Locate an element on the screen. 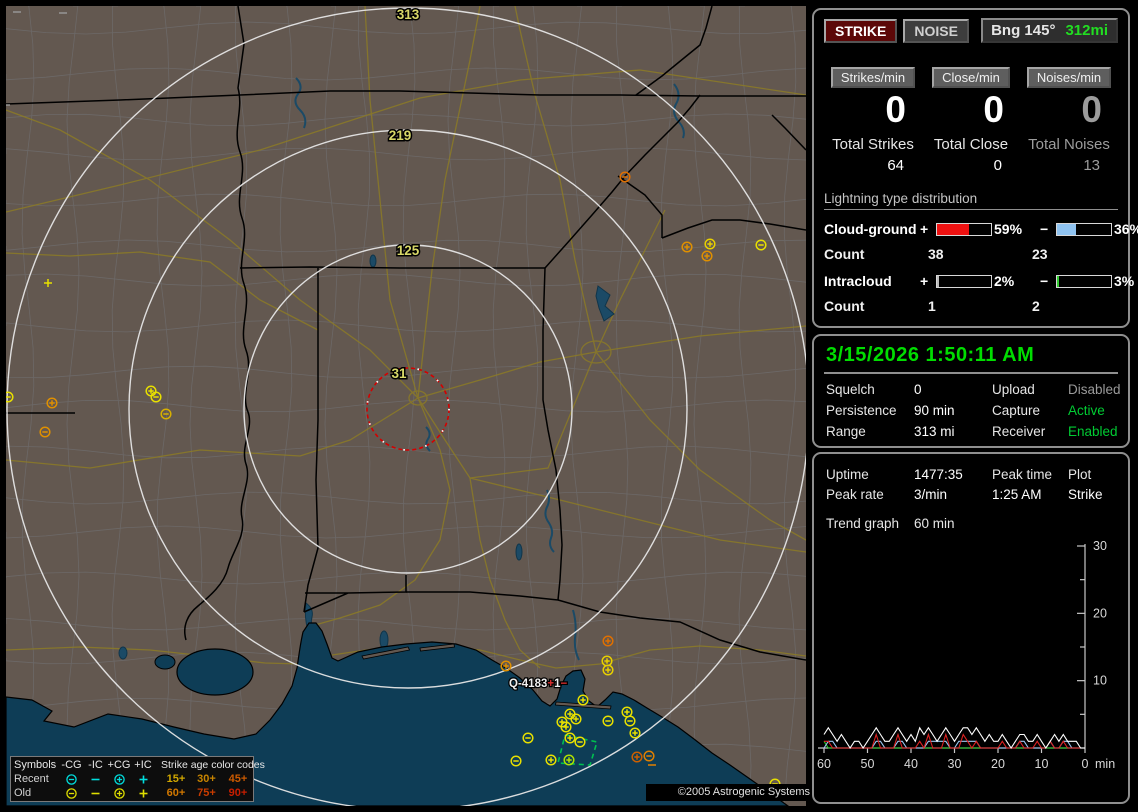  ic-negative-bar is located at coordinates (1084, 281).